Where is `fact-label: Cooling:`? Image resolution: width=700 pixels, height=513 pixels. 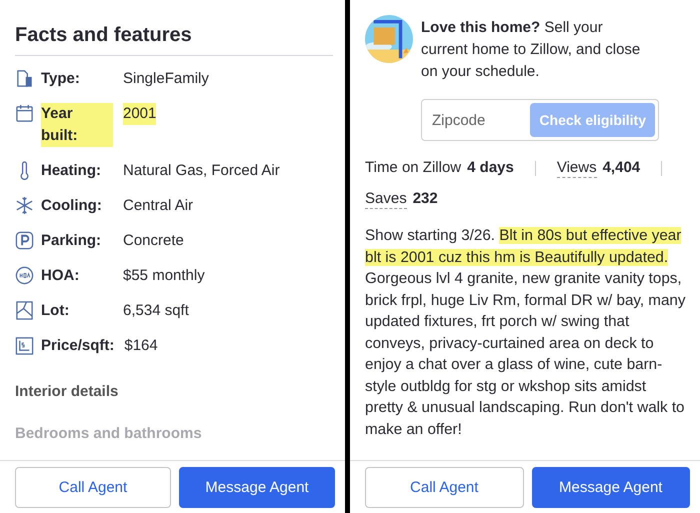 fact-label: Cooling: is located at coordinates (72, 206).